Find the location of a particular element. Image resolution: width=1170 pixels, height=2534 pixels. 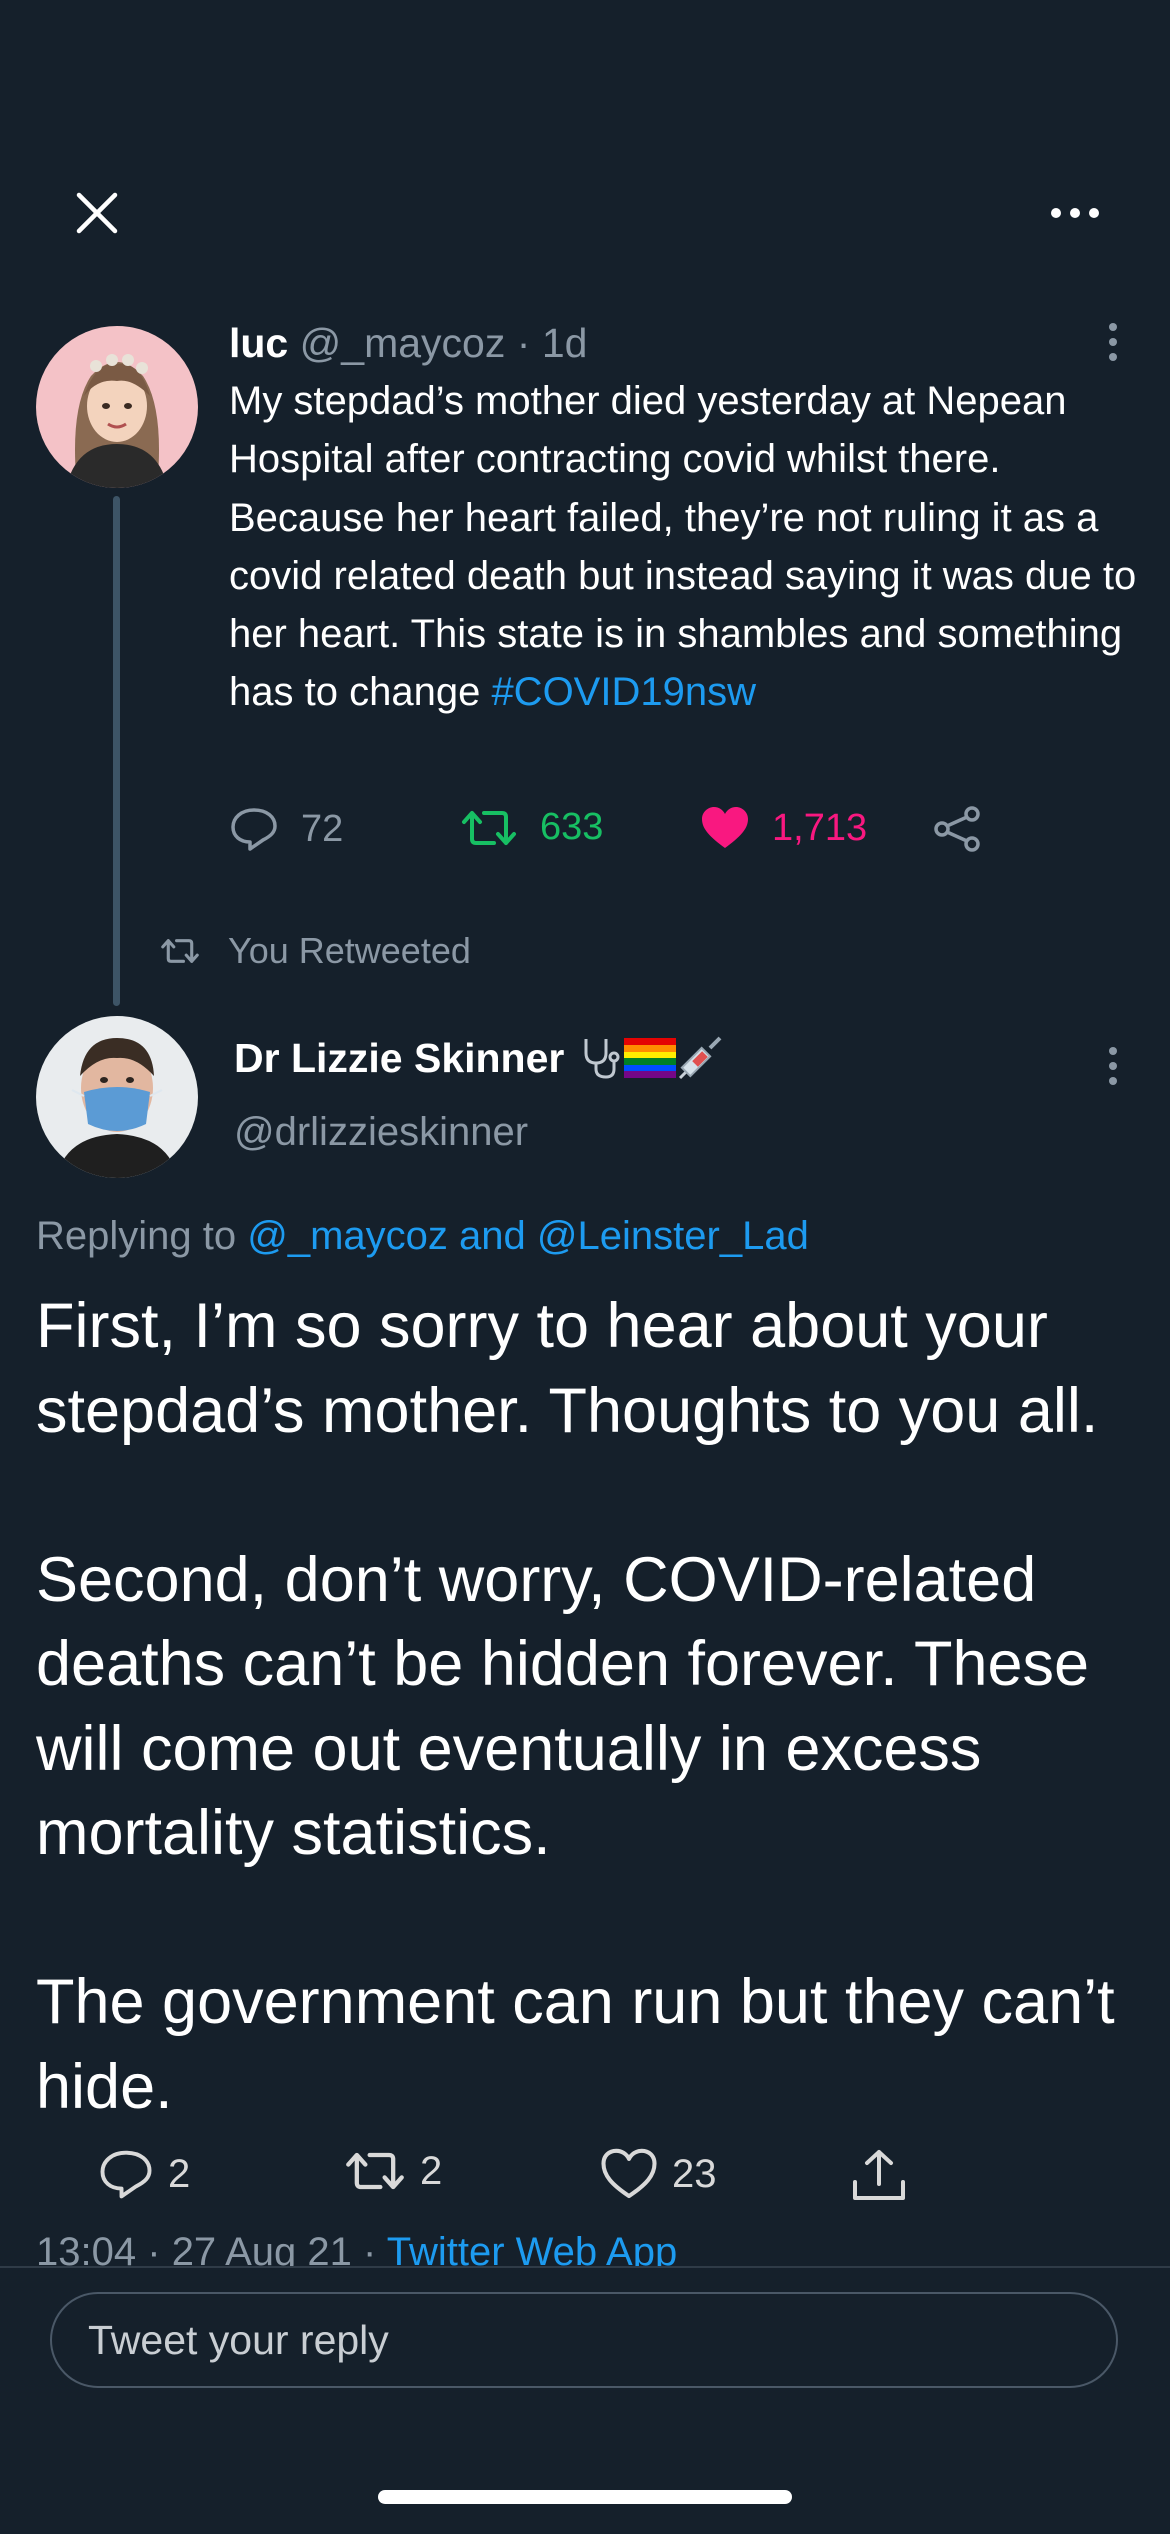

replying-to-line: Replying to @_maycoz and @Leinster_Lad is located at coordinates (422, 1236).